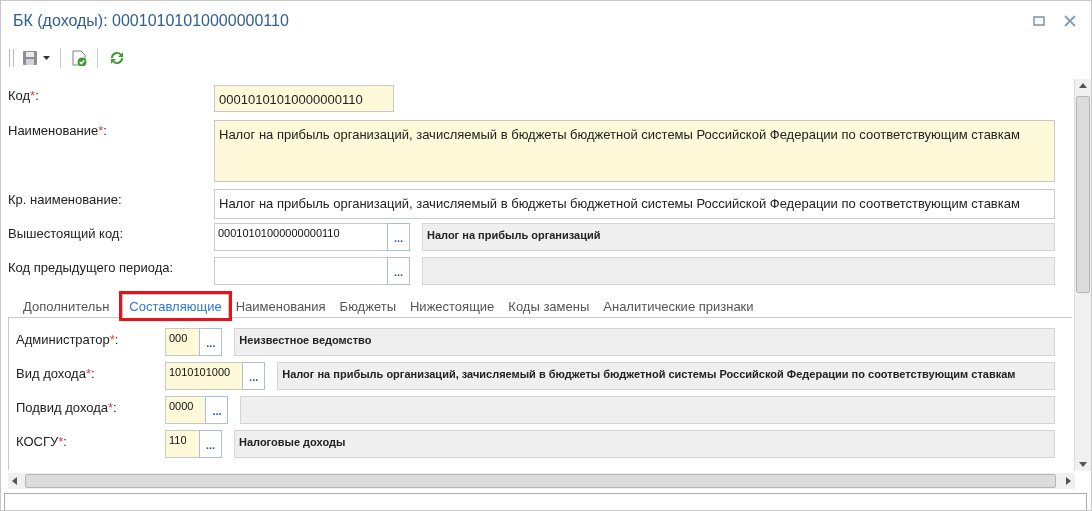 The height and width of the screenshot is (511, 1092). What do you see at coordinates (185, 410) in the screenshot?
I see `code-field: 0000` at bounding box center [185, 410].